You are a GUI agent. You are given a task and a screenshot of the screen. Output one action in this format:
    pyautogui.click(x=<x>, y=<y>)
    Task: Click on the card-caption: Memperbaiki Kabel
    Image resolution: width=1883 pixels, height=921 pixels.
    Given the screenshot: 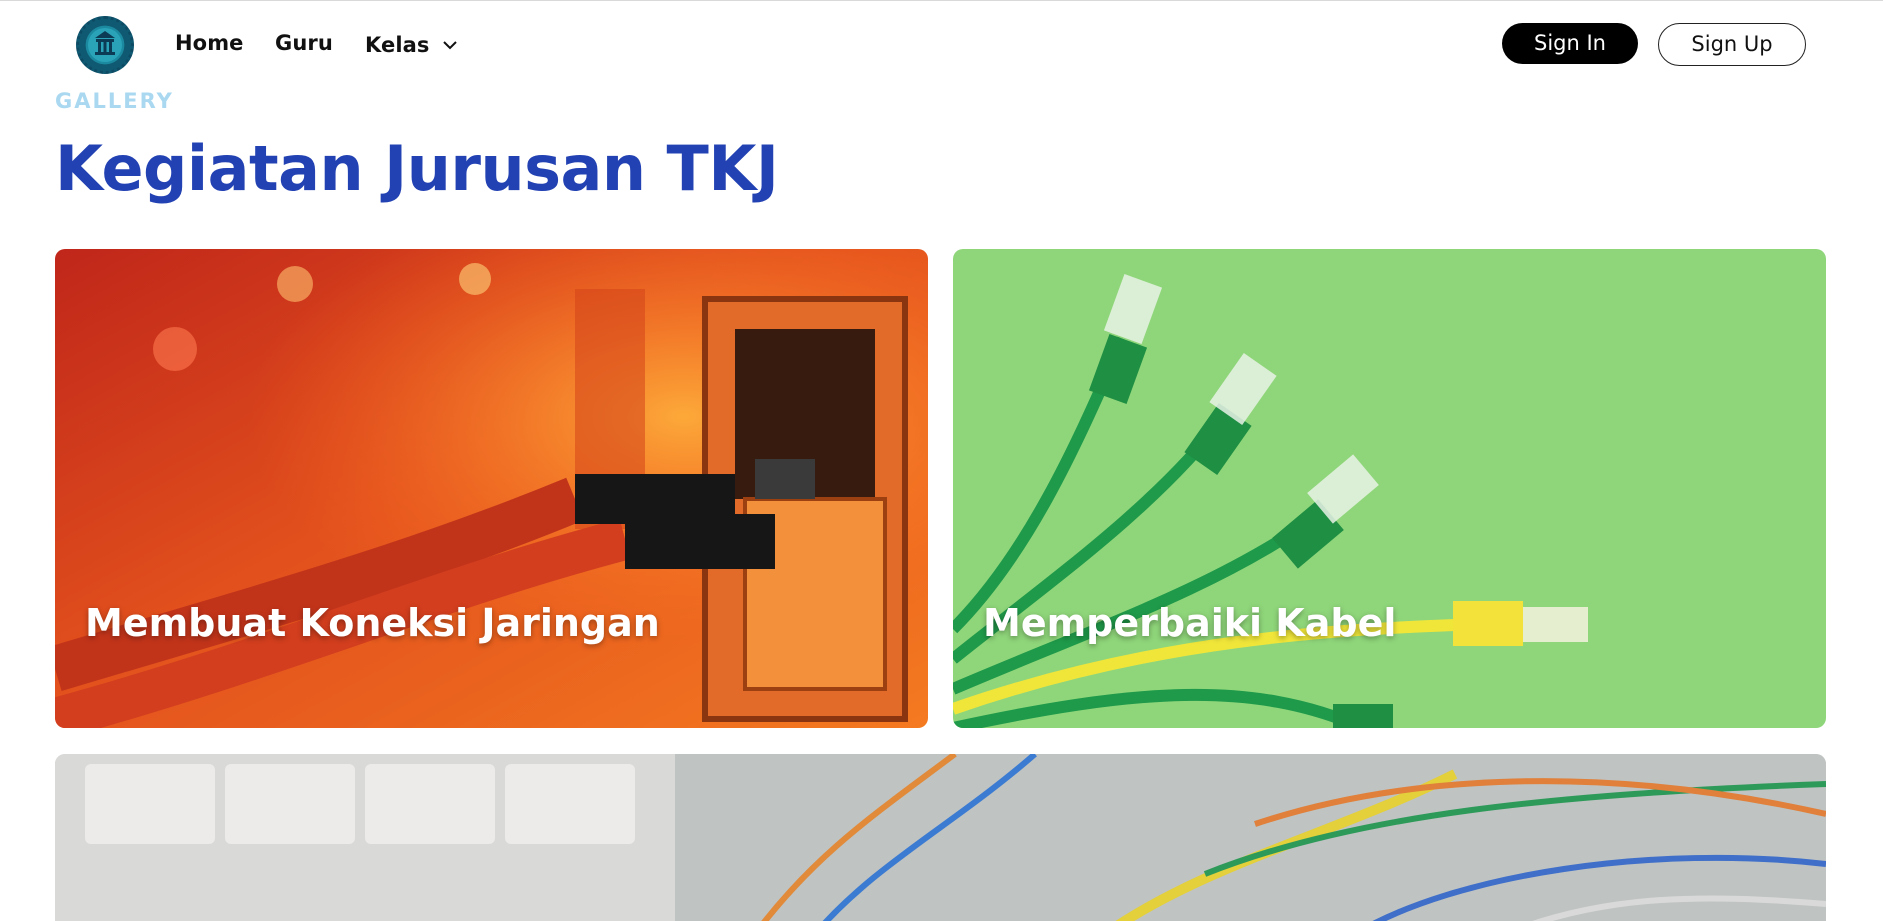 What is the action you would take?
    pyautogui.click(x=1190, y=623)
    